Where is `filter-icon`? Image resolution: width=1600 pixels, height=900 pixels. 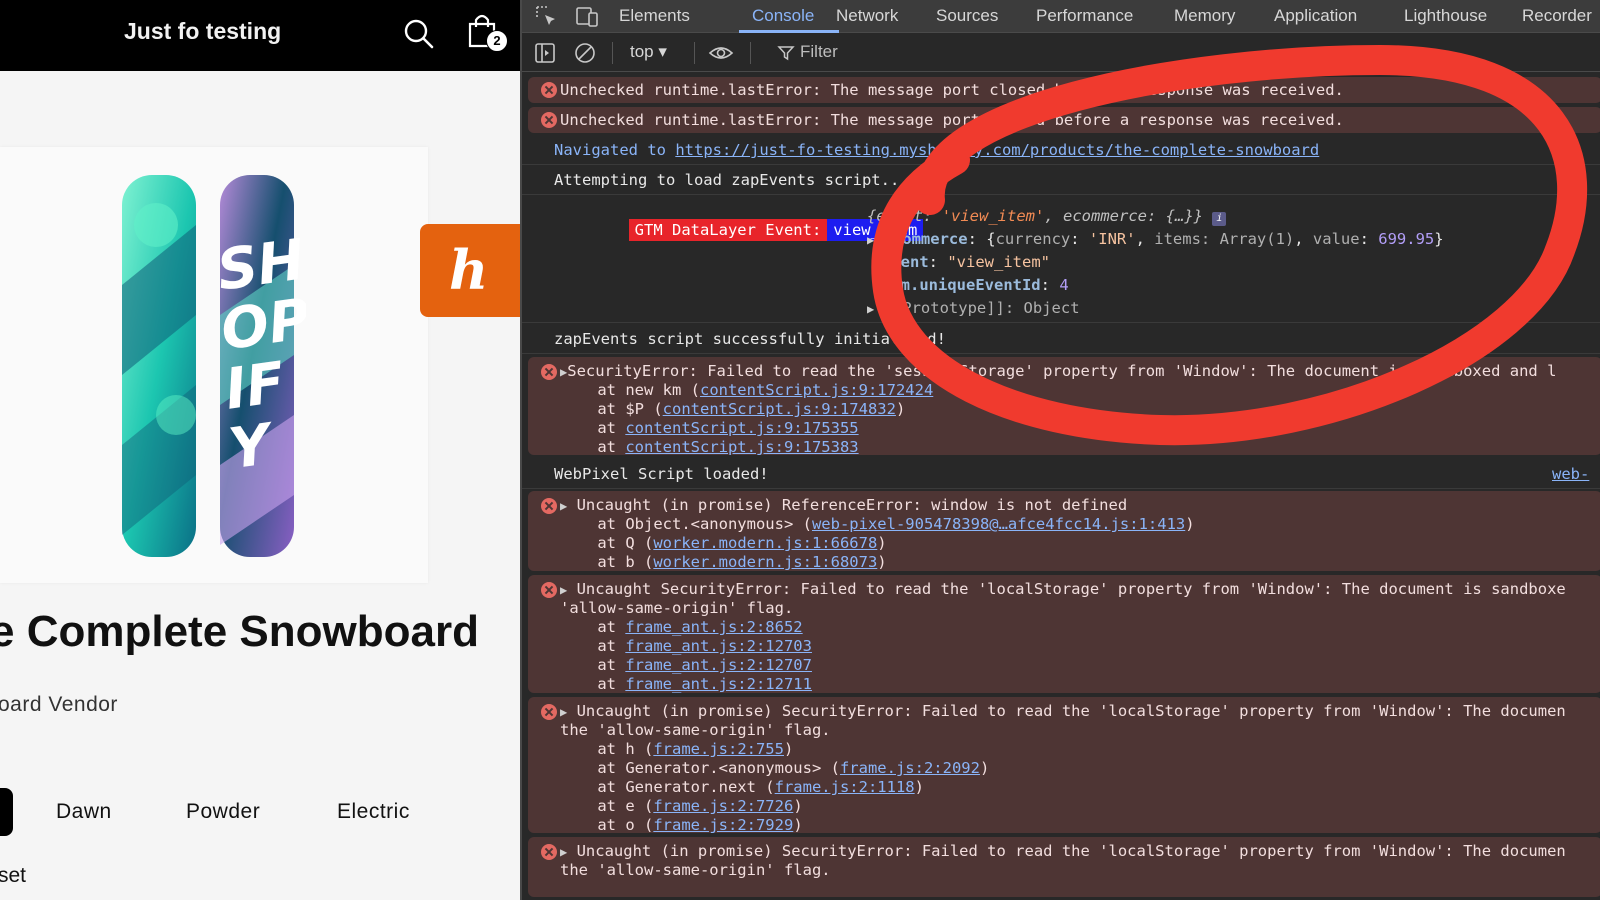 filter-icon is located at coordinates (786, 53).